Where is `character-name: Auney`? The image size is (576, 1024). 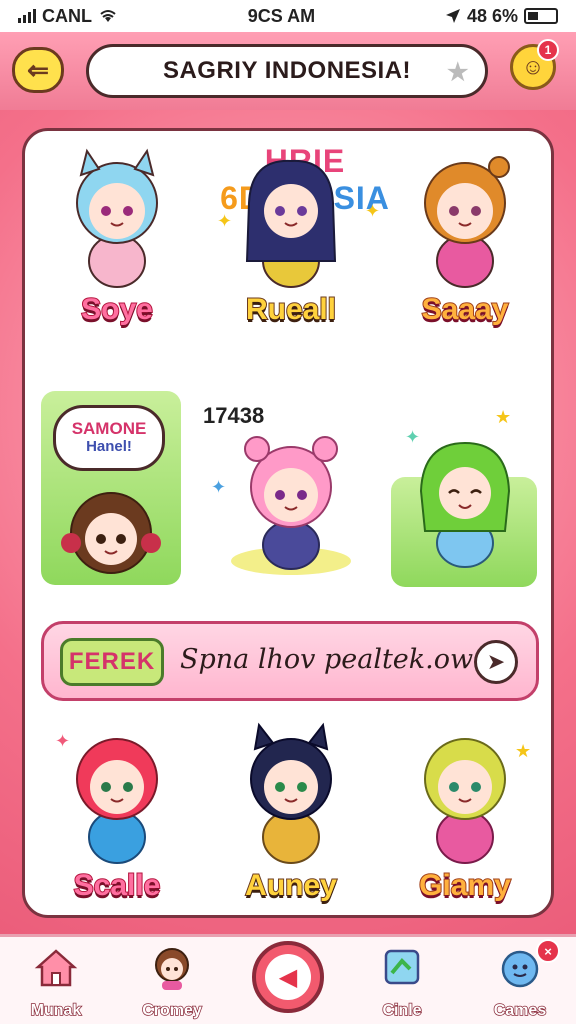
character-name: Auney is located at coordinates (291, 885).